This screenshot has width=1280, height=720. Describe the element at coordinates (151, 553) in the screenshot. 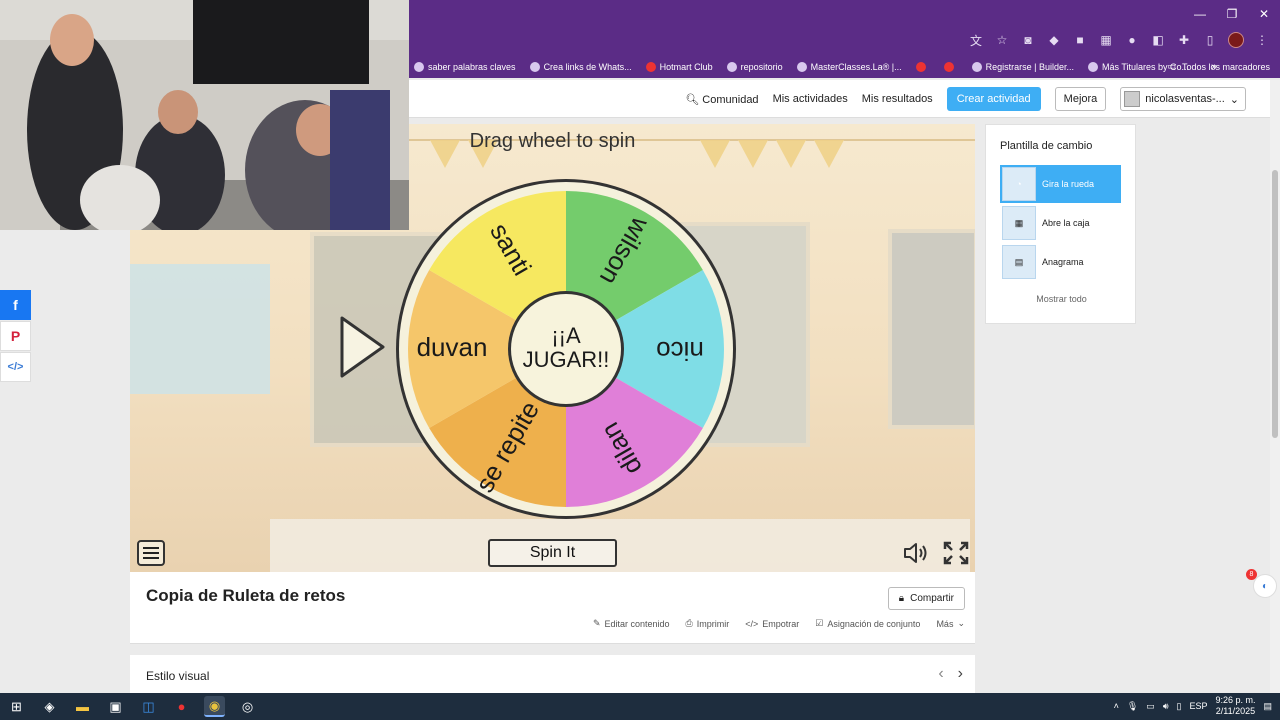

I see `hamburger-menu-button` at that location.